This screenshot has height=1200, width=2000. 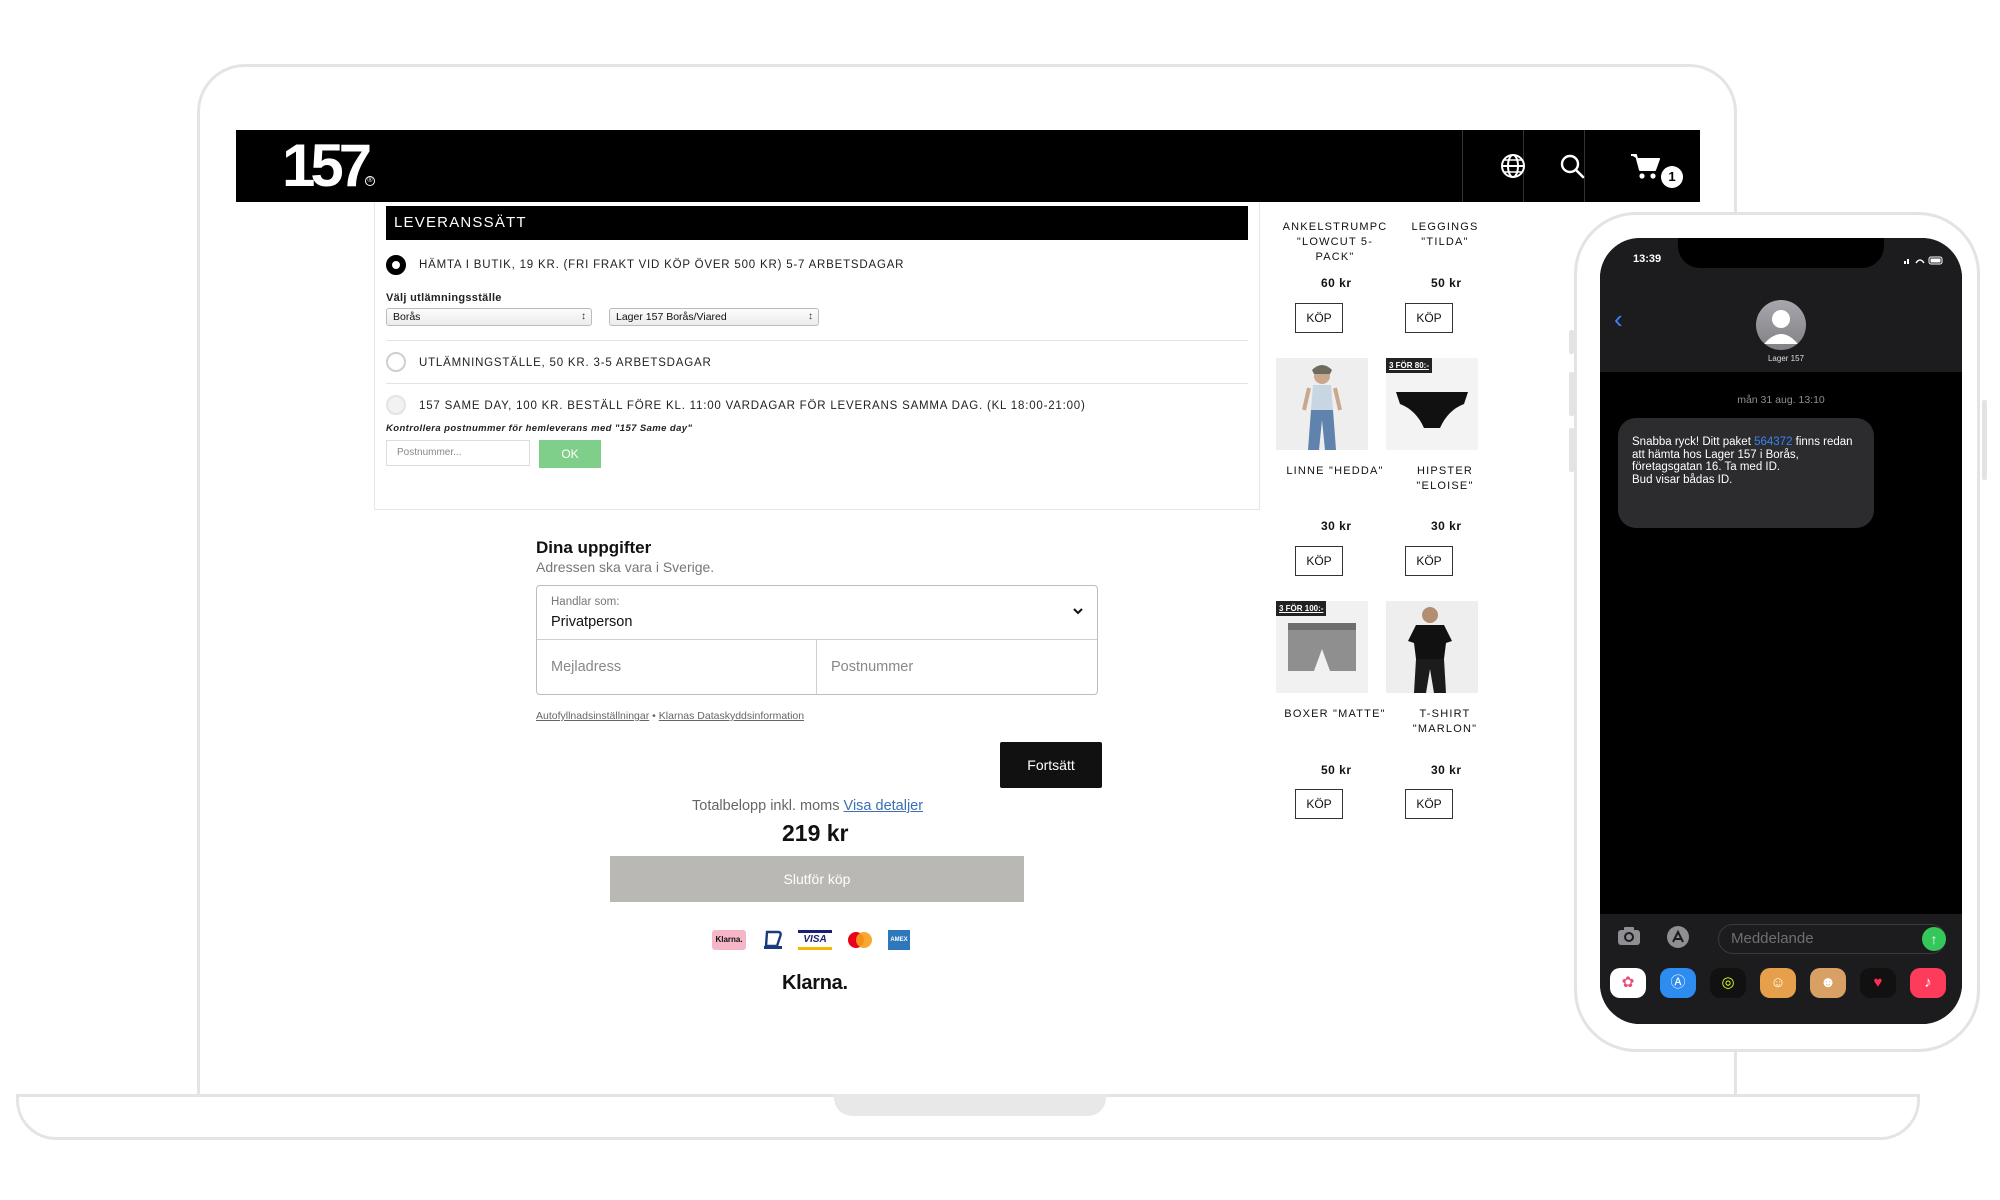 I want to click on message-date: mån 31 aug. 13:10, so click(x=1781, y=400).